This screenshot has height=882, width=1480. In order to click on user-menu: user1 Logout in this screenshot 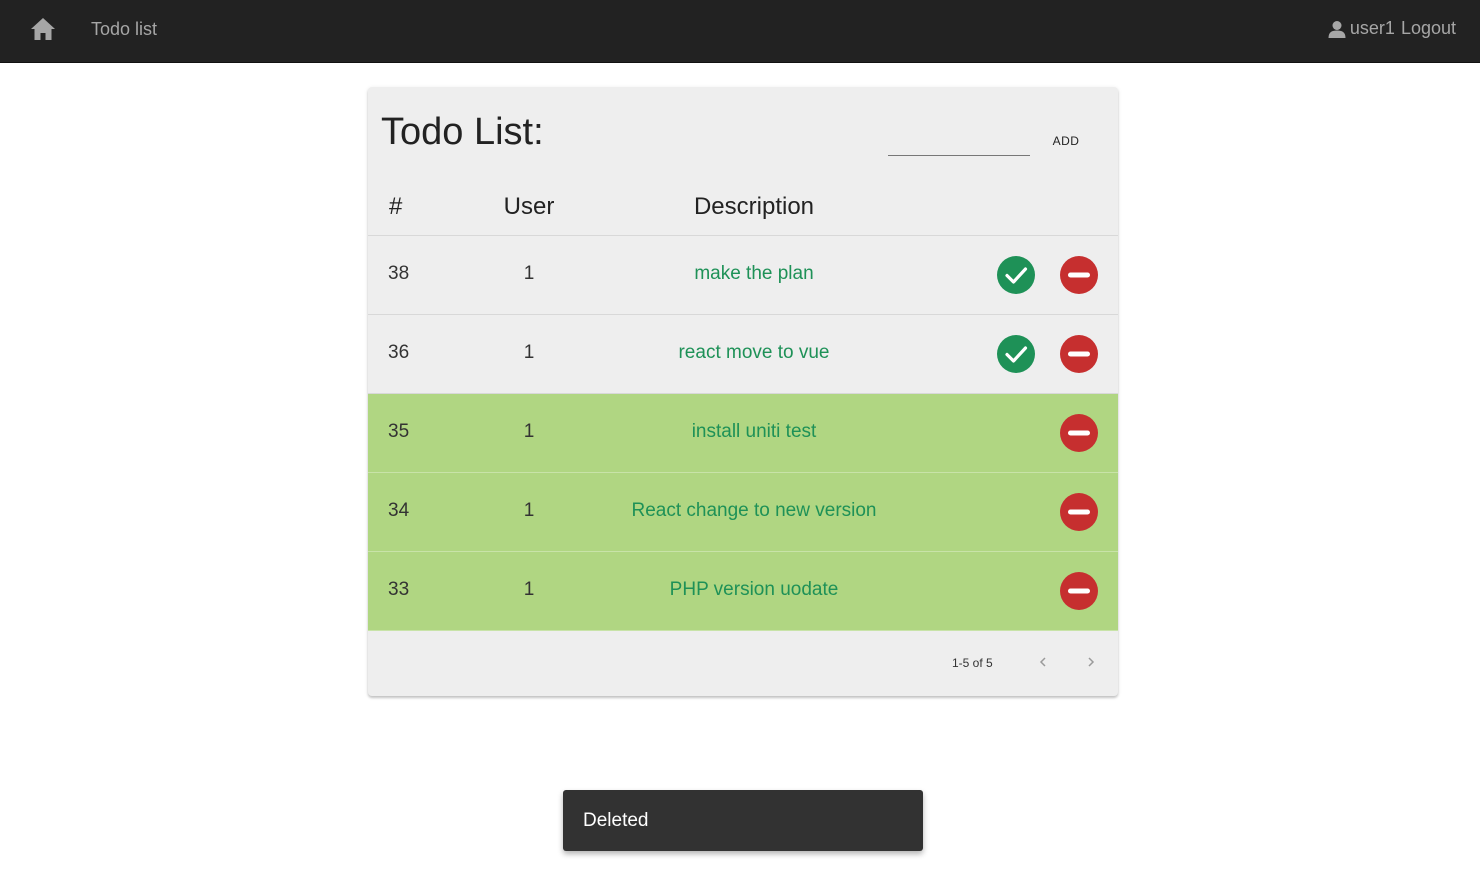, I will do `click(1392, 28)`.